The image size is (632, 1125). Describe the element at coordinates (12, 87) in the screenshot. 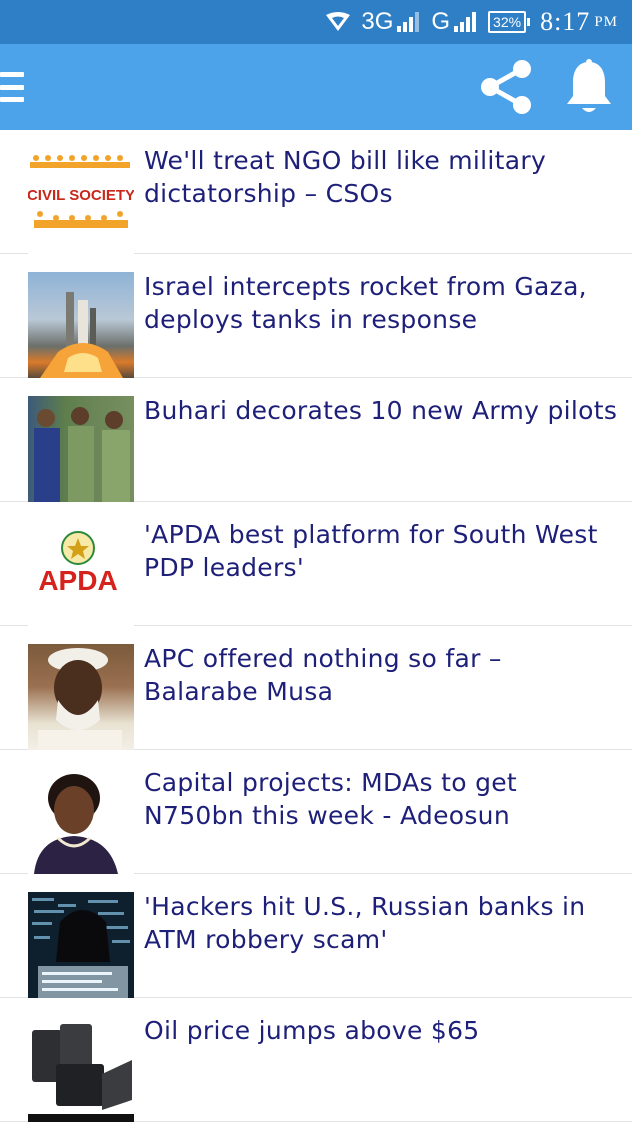

I see `hamburger-menu-icon` at that location.